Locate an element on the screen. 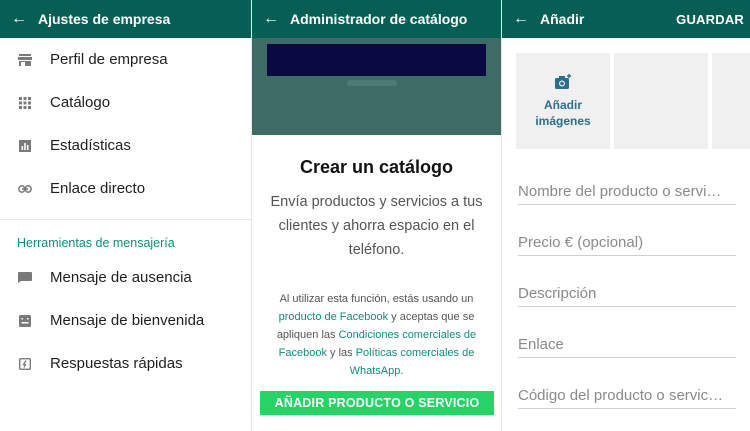 This screenshot has width=750, height=431. catalog-heading: Crear un catálogo is located at coordinates (376, 167).